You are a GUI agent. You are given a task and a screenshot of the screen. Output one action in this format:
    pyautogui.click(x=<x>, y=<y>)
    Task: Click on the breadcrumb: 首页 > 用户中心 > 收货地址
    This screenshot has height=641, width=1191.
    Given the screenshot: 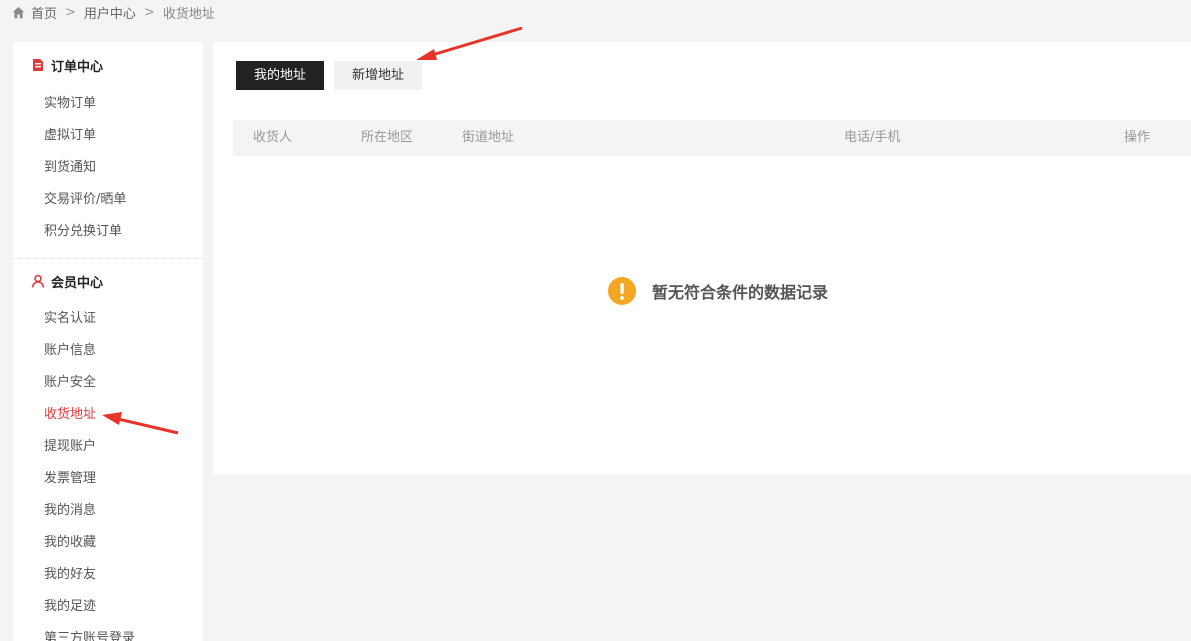 What is the action you would take?
    pyautogui.click(x=113, y=12)
    